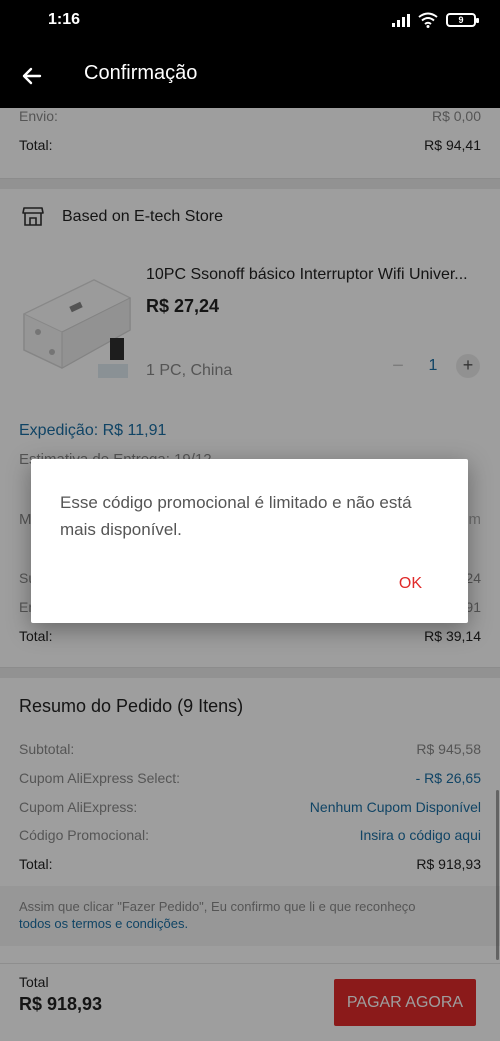 The image size is (500, 1041). What do you see at coordinates (428, 20) in the screenshot?
I see `wifi-icon` at bounding box center [428, 20].